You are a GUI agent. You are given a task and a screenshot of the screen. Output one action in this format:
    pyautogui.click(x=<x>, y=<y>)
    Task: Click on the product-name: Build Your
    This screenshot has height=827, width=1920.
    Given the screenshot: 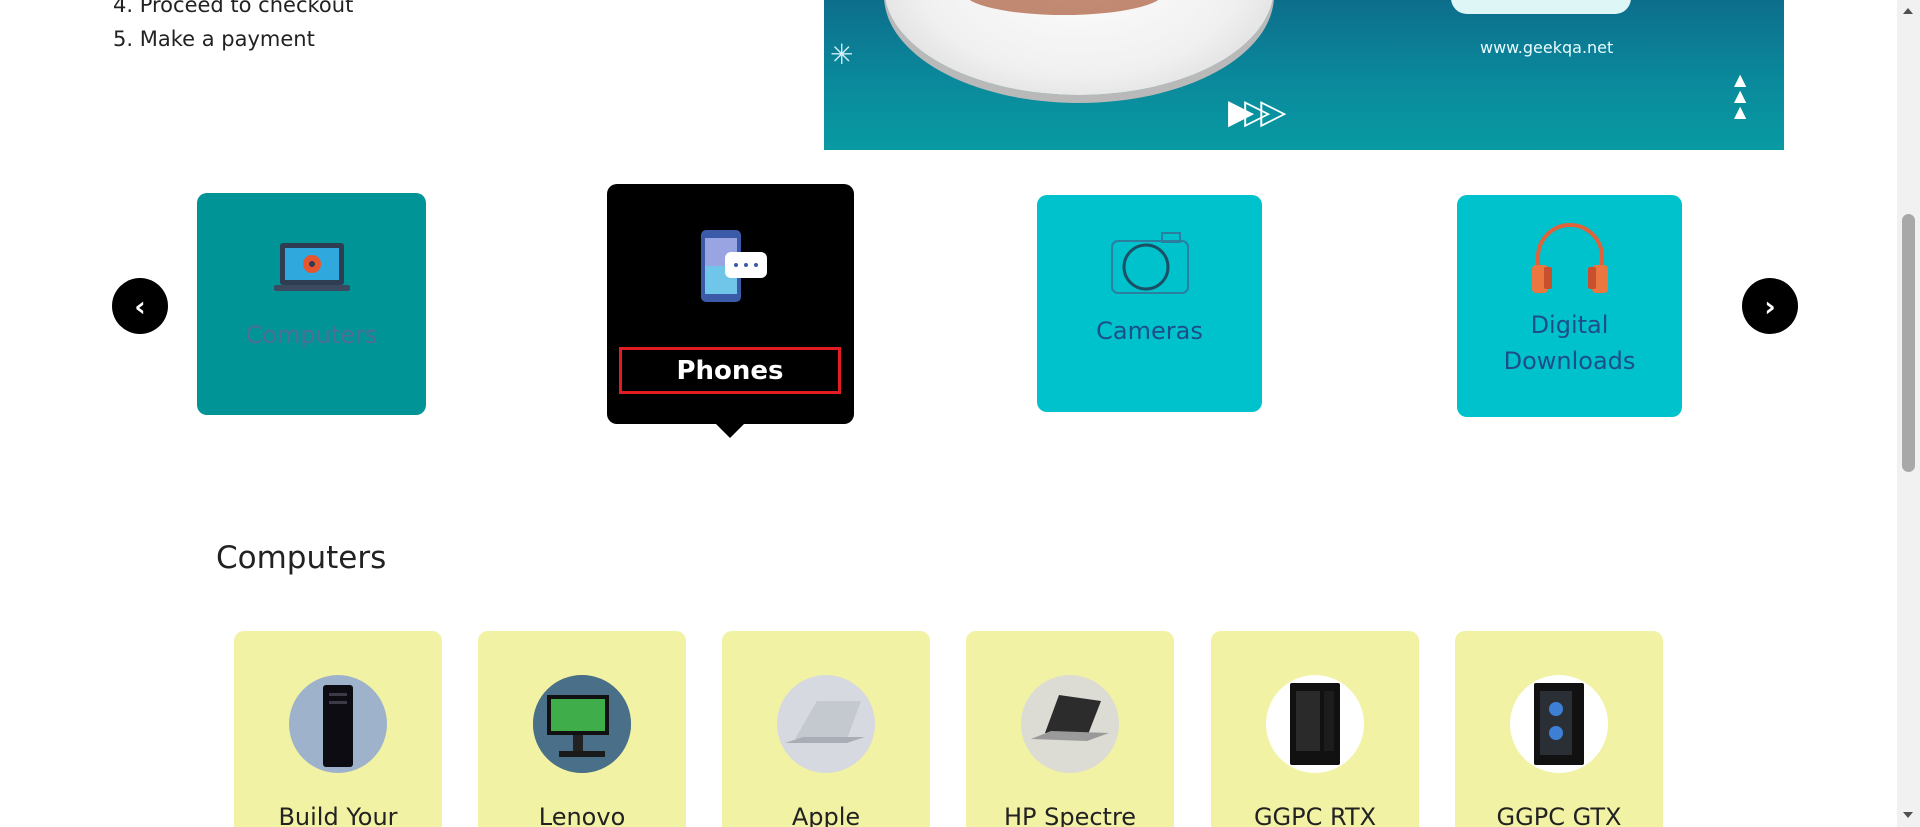 What is the action you would take?
    pyautogui.click(x=338, y=815)
    